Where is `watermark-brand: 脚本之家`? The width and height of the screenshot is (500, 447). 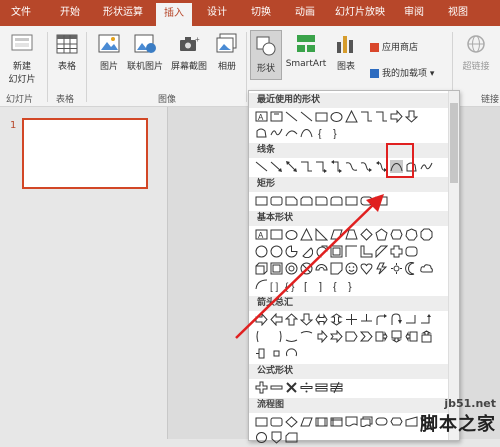
watermark-brand: 脚本之家 is located at coordinates (458, 424).